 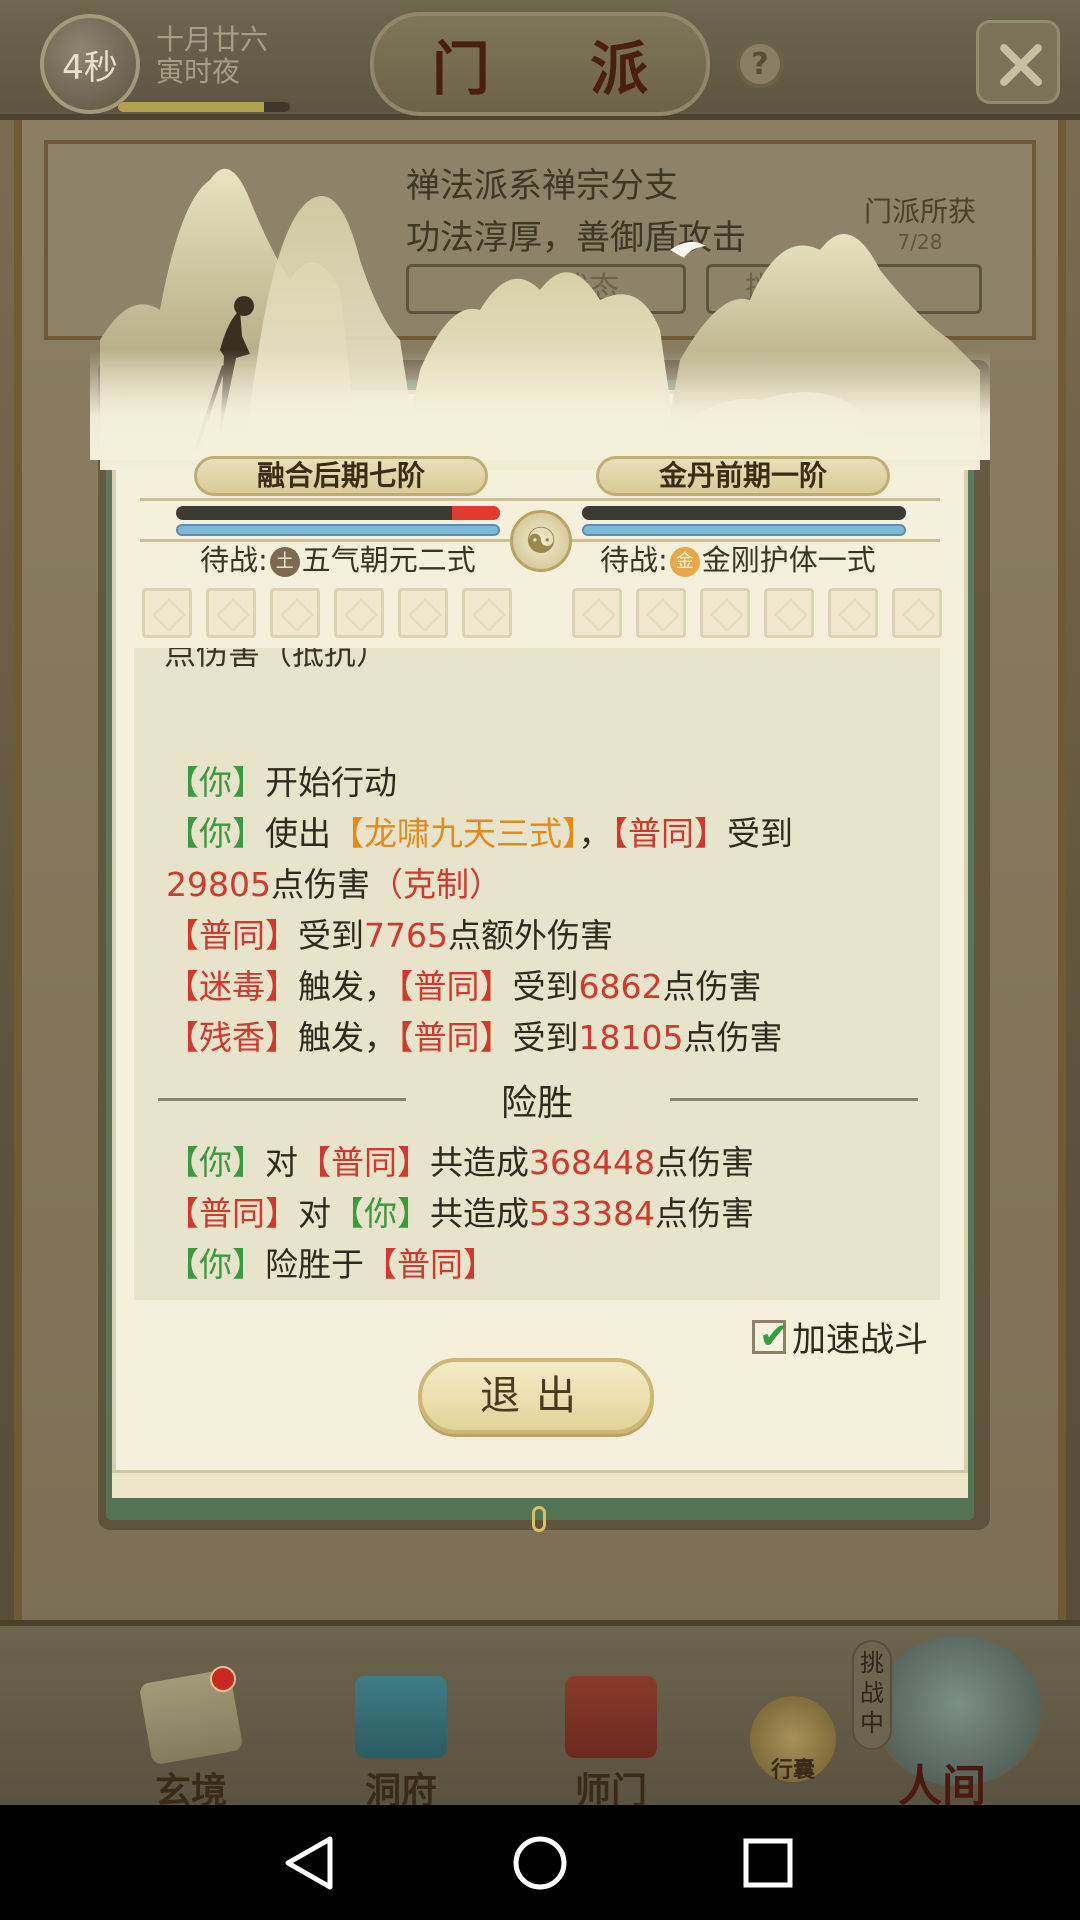 I want to click on mist-overlay, so click(x=540, y=405).